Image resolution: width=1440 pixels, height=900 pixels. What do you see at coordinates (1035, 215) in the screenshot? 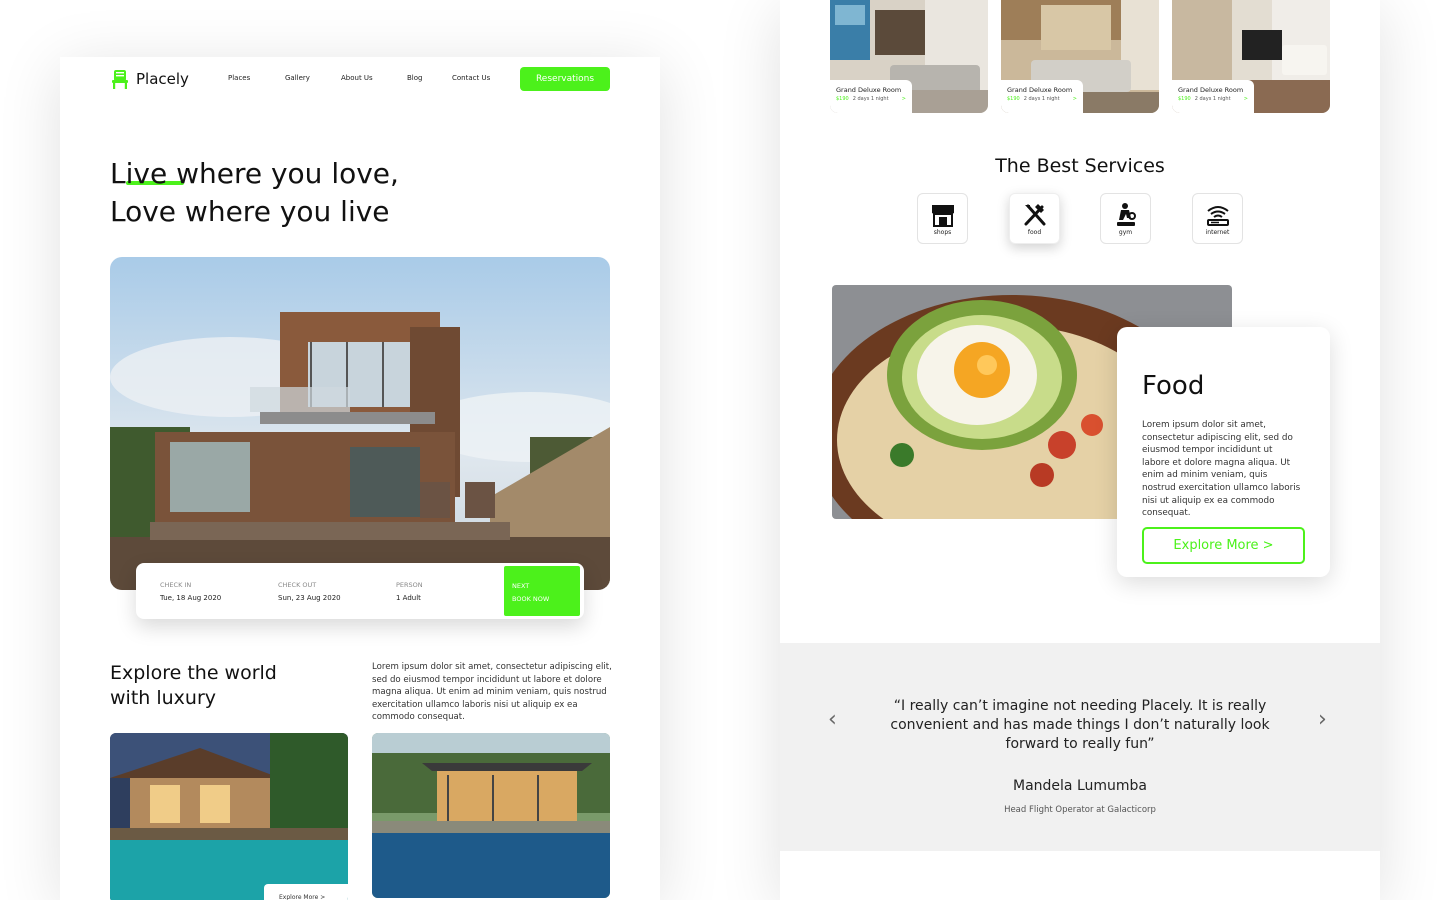
I see `fork-knife-icon` at bounding box center [1035, 215].